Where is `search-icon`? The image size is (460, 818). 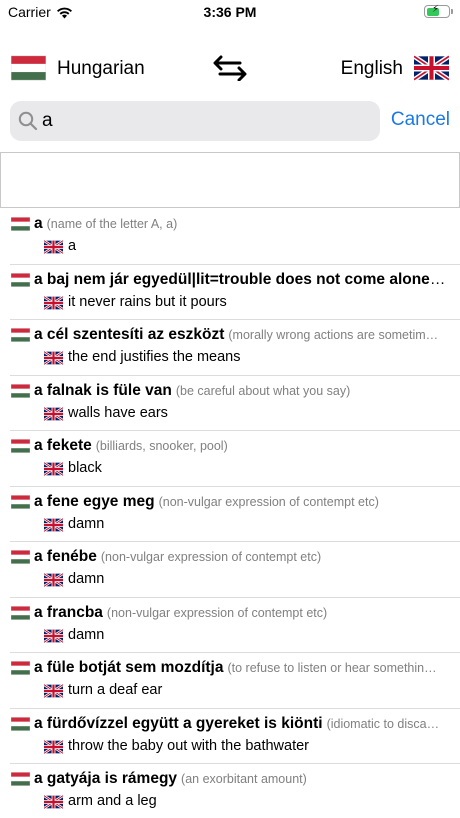
search-icon is located at coordinates (28, 121).